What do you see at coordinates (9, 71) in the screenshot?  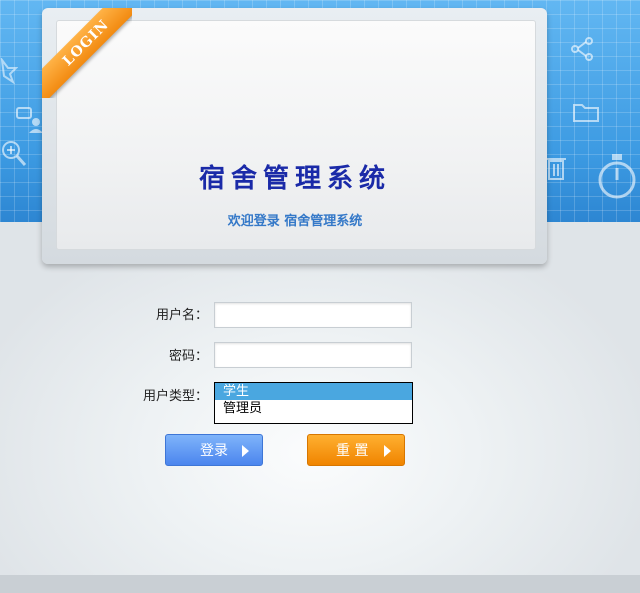 I see `star-icon` at bounding box center [9, 71].